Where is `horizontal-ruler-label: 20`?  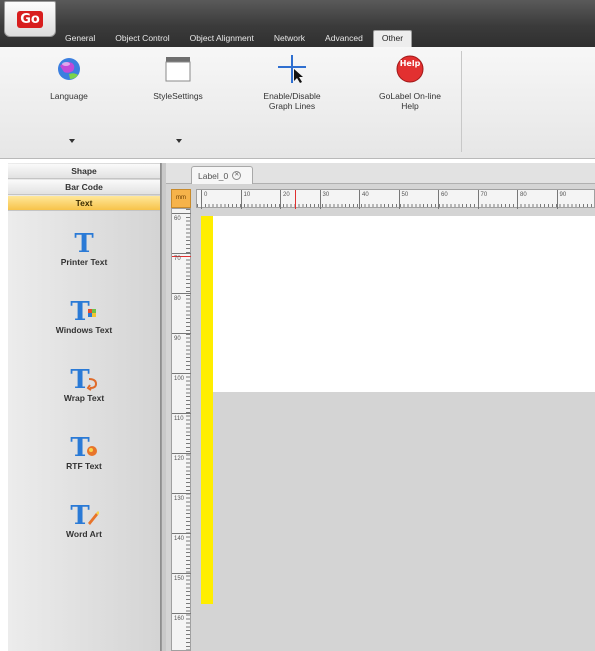
horizontal-ruler-label: 20 is located at coordinates (286, 195).